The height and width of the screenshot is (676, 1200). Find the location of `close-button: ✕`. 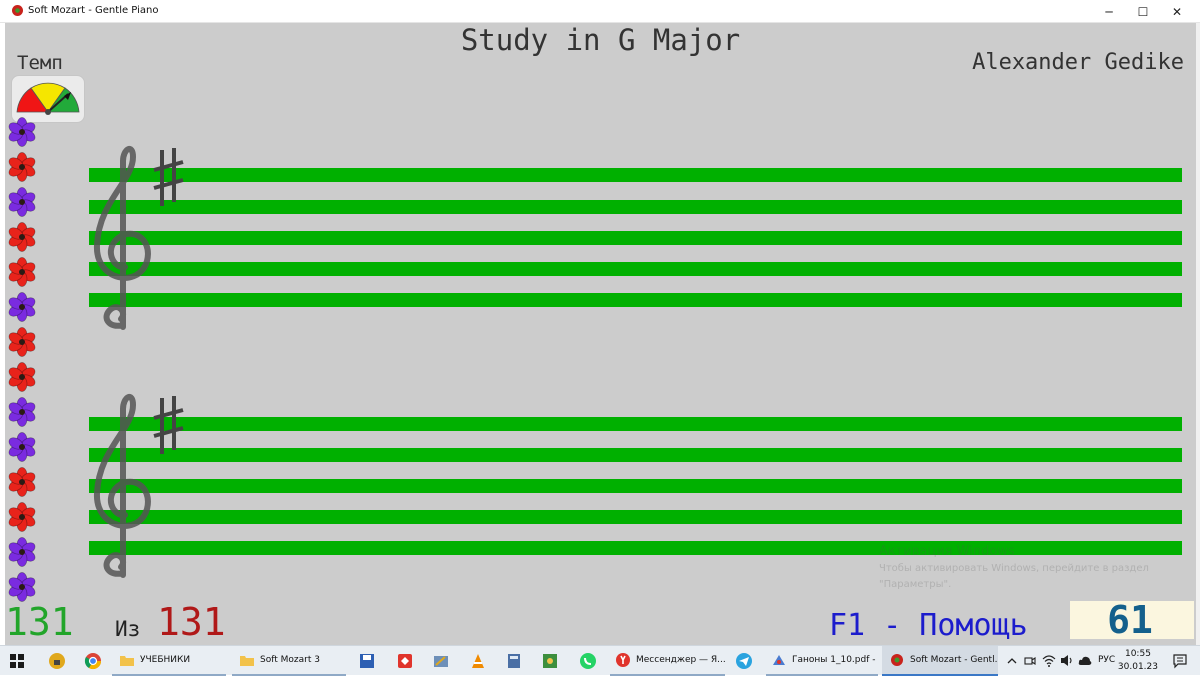

close-button: ✕ is located at coordinates (1177, 11).